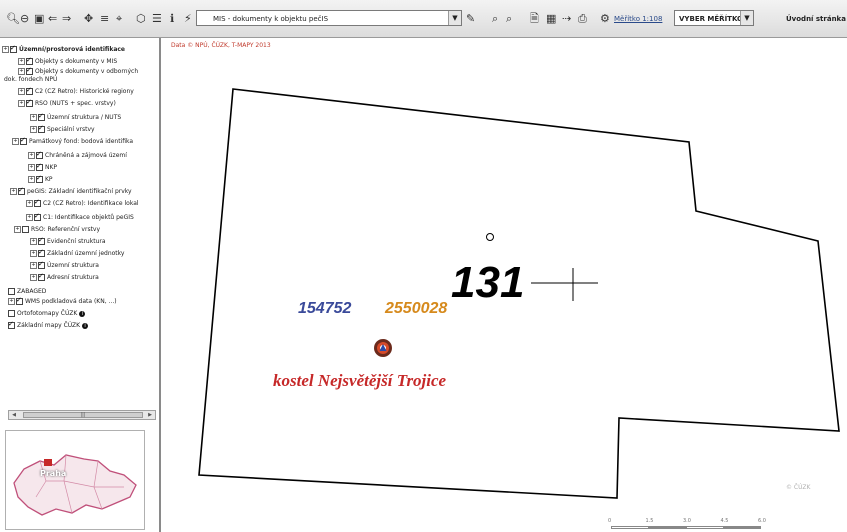 This screenshot has width=847, height=532. What do you see at coordinates (64, 265) in the screenshot?
I see `tree-item: + Územní struktura` at bounding box center [64, 265].